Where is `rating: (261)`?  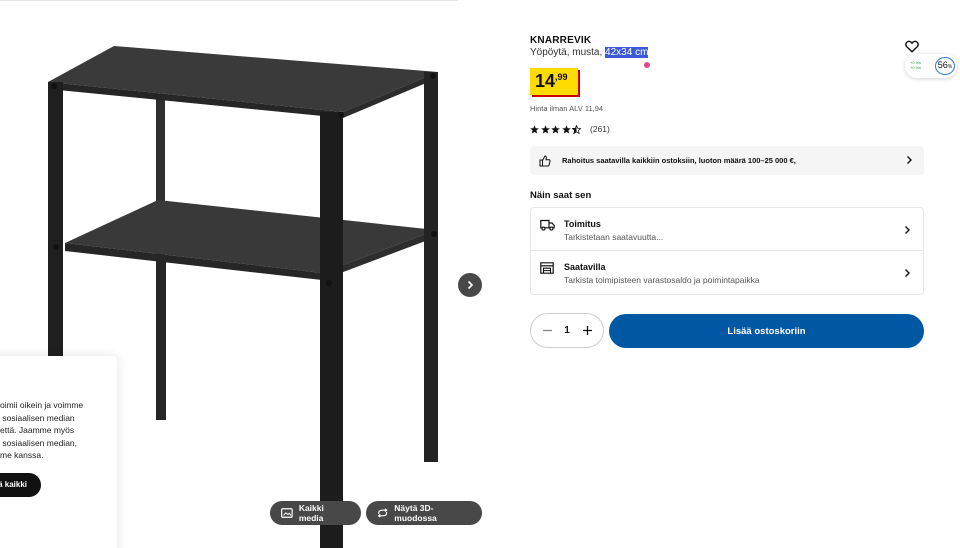 rating: (261) is located at coordinates (570, 129).